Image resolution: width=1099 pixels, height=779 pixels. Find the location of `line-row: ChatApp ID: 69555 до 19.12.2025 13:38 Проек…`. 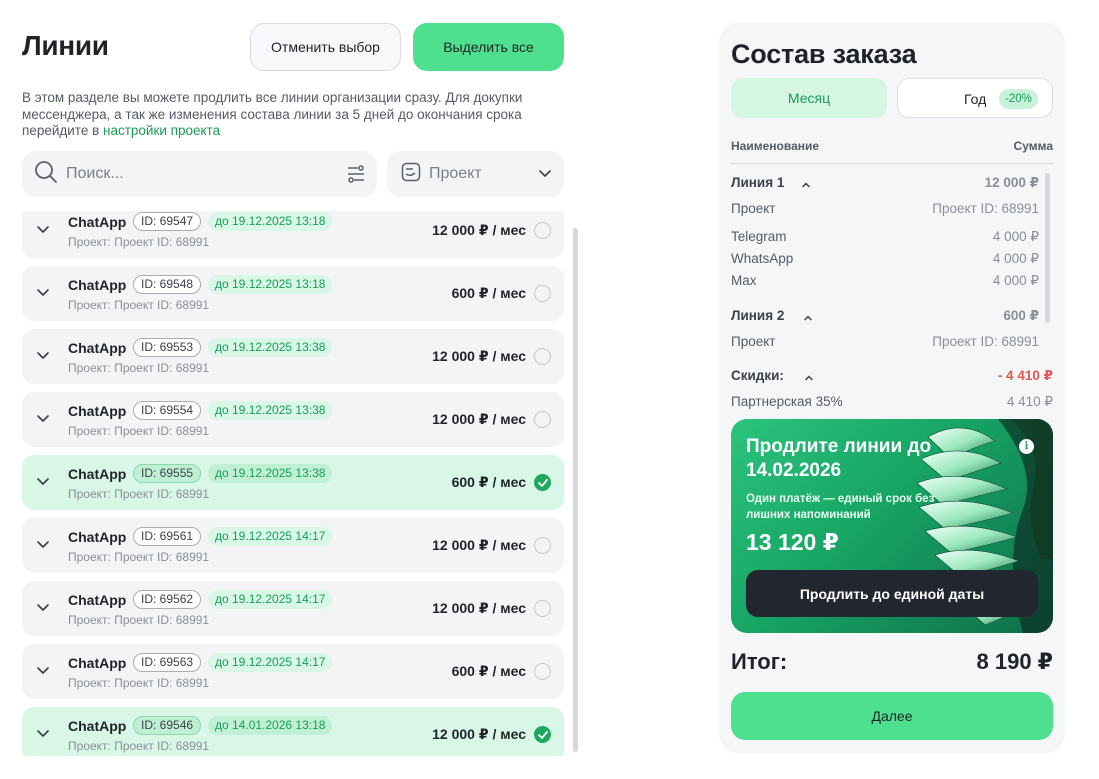

line-row: ChatApp ID: 69555 до 19.12.2025 13:38 Проек… is located at coordinates (293, 482).